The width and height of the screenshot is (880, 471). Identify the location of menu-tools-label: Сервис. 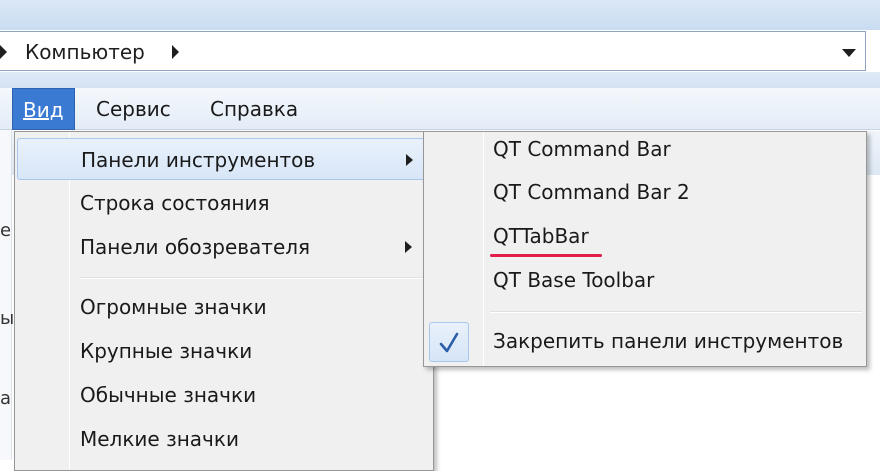
(133, 109).